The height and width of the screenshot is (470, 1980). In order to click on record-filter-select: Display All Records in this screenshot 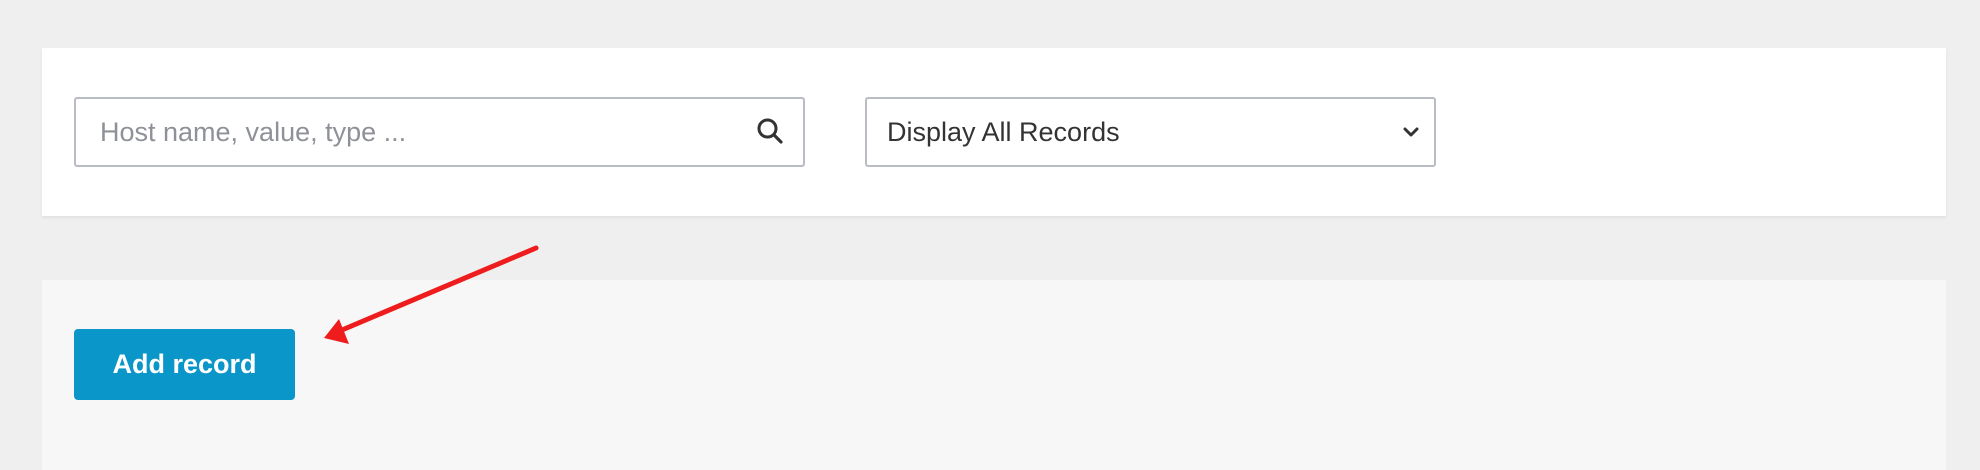, I will do `click(1150, 132)`.